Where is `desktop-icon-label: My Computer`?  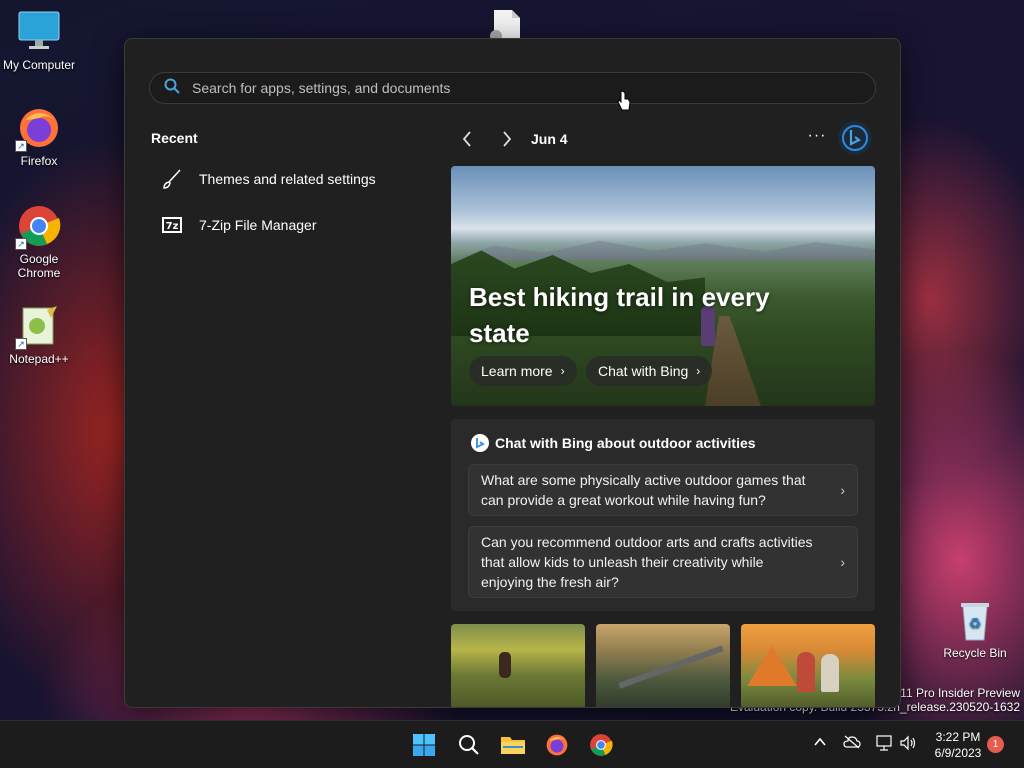
desktop-icon-label: My Computer is located at coordinates (39, 65).